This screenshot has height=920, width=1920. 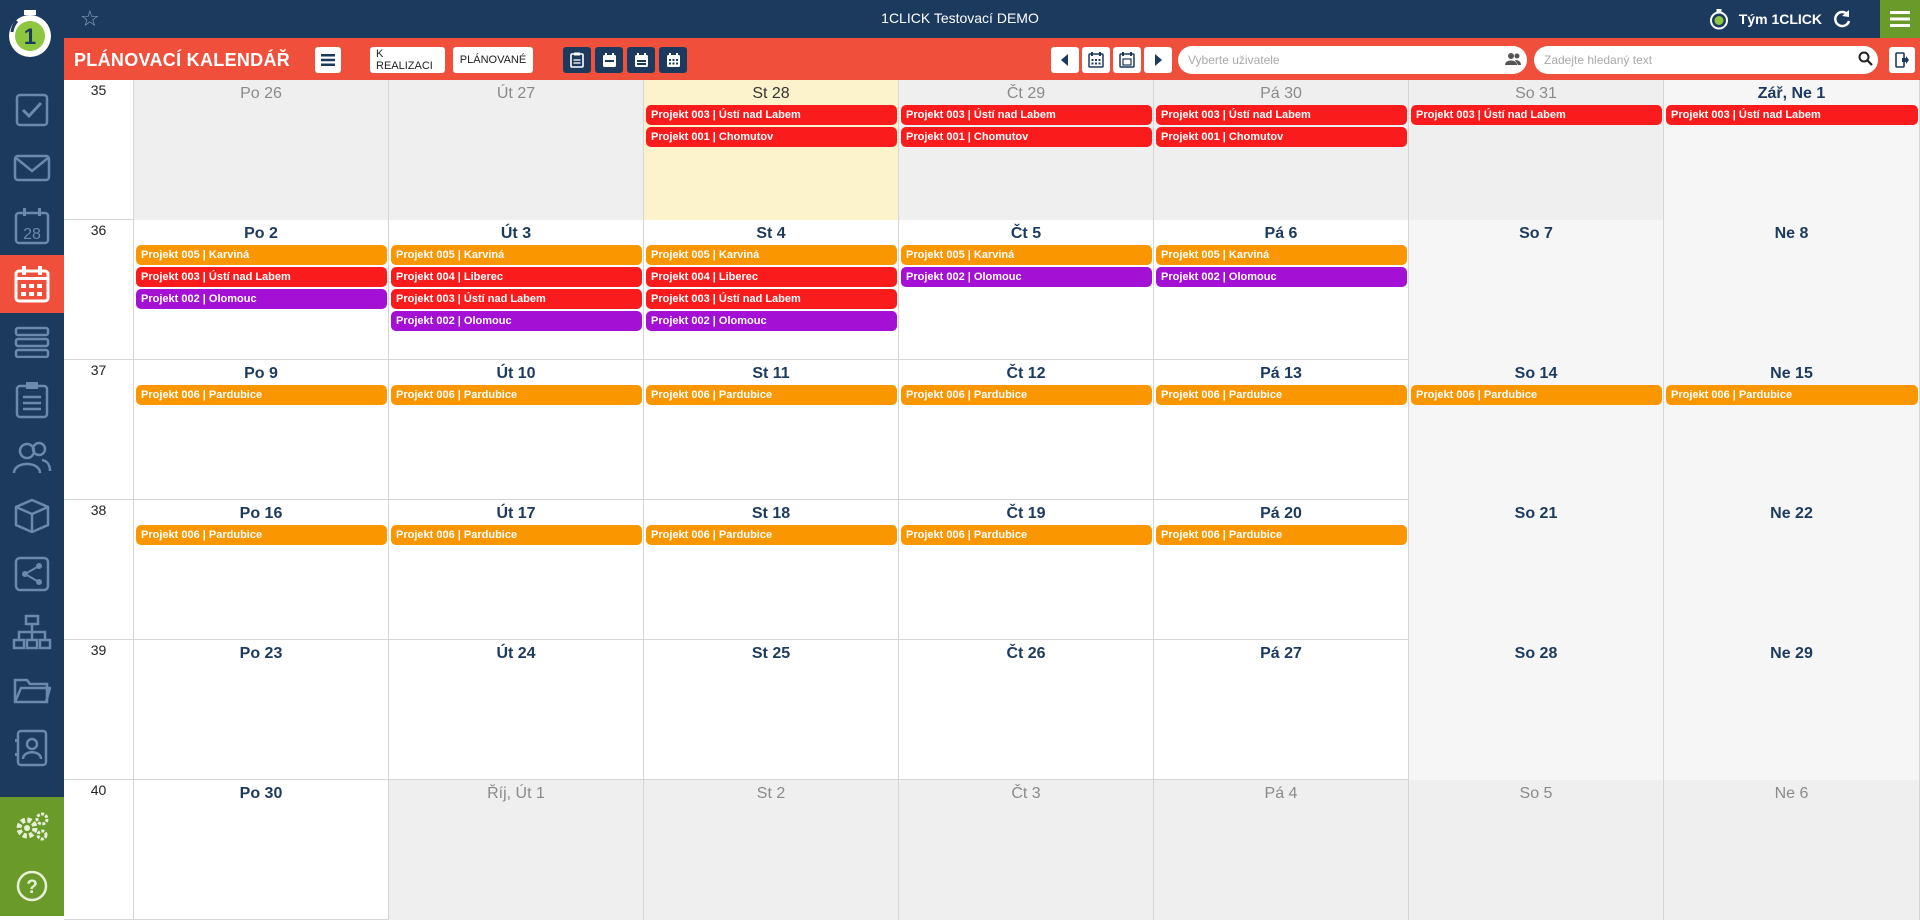 I want to click on day-cell: Po 16 Projekt 006 | Pardubice, so click(x=261, y=570).